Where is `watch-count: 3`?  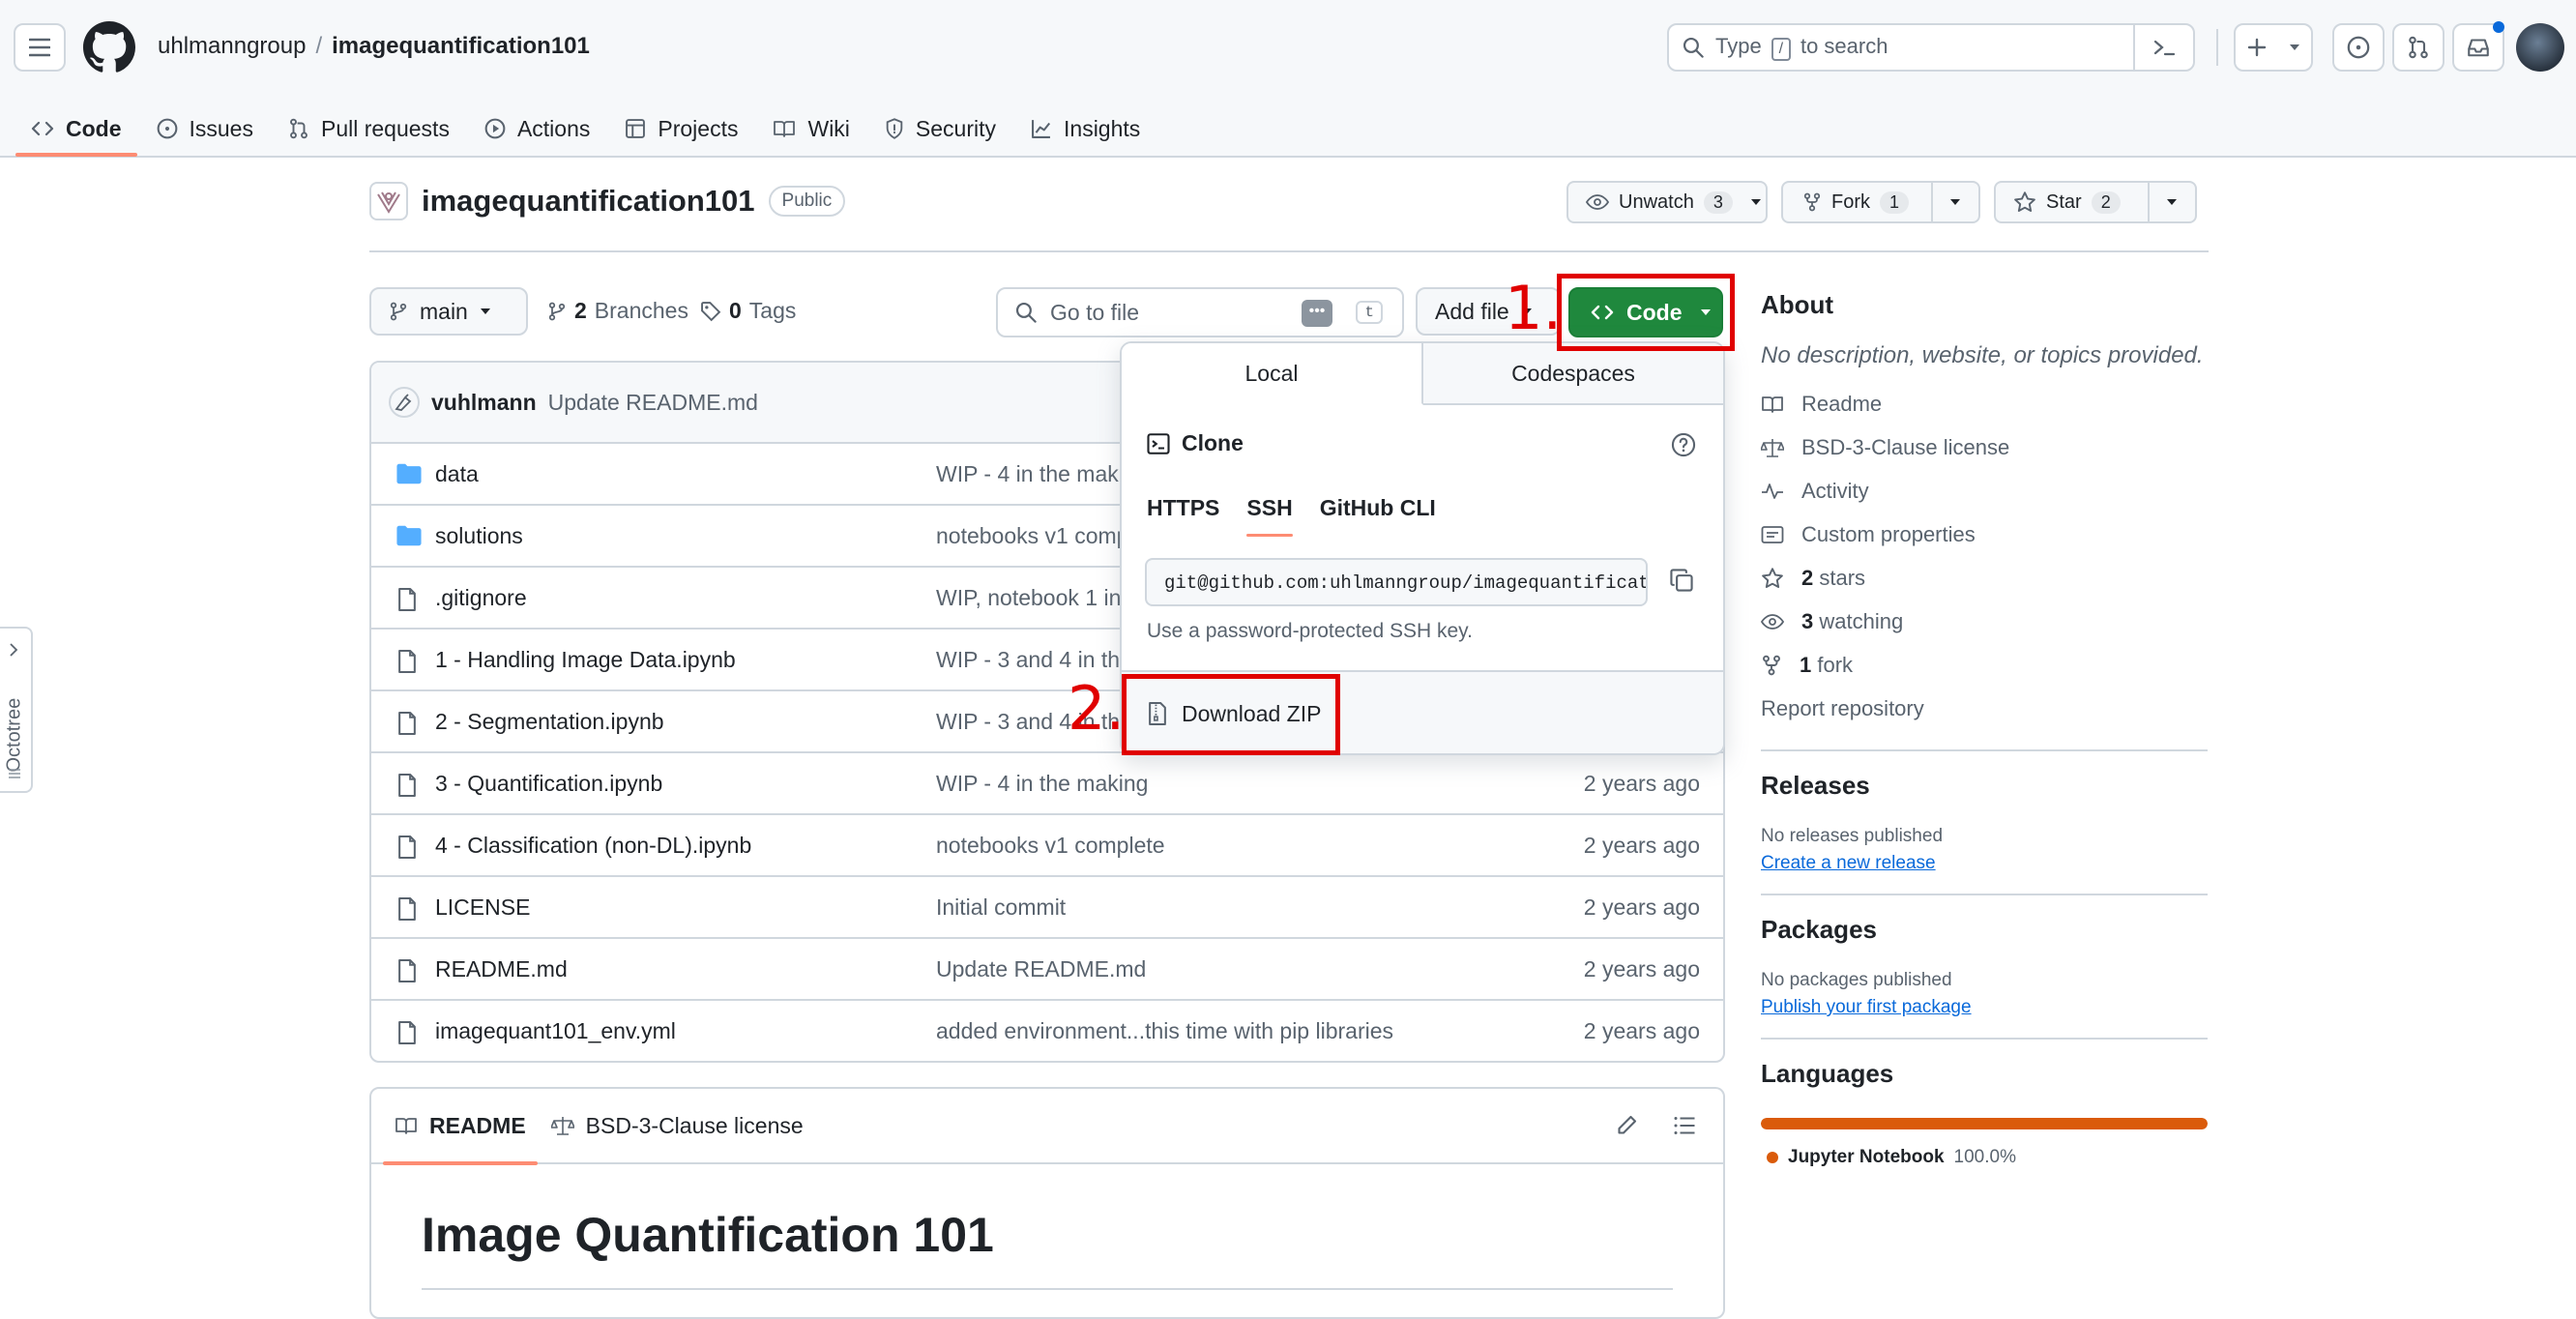
watch-count: 3 is located at coordinates (1718, 202).